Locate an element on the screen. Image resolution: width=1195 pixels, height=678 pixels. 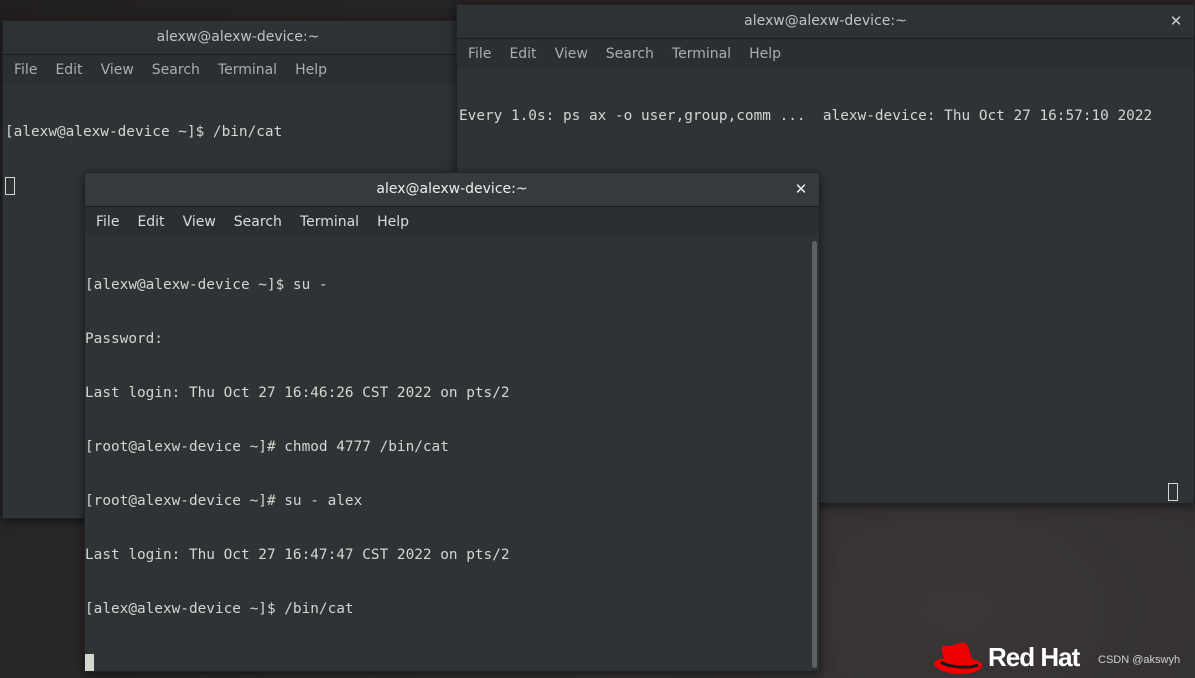
terminal-line: [alex@alexw-device ~]$ /bin/cat is located at coordinates (219, 609).